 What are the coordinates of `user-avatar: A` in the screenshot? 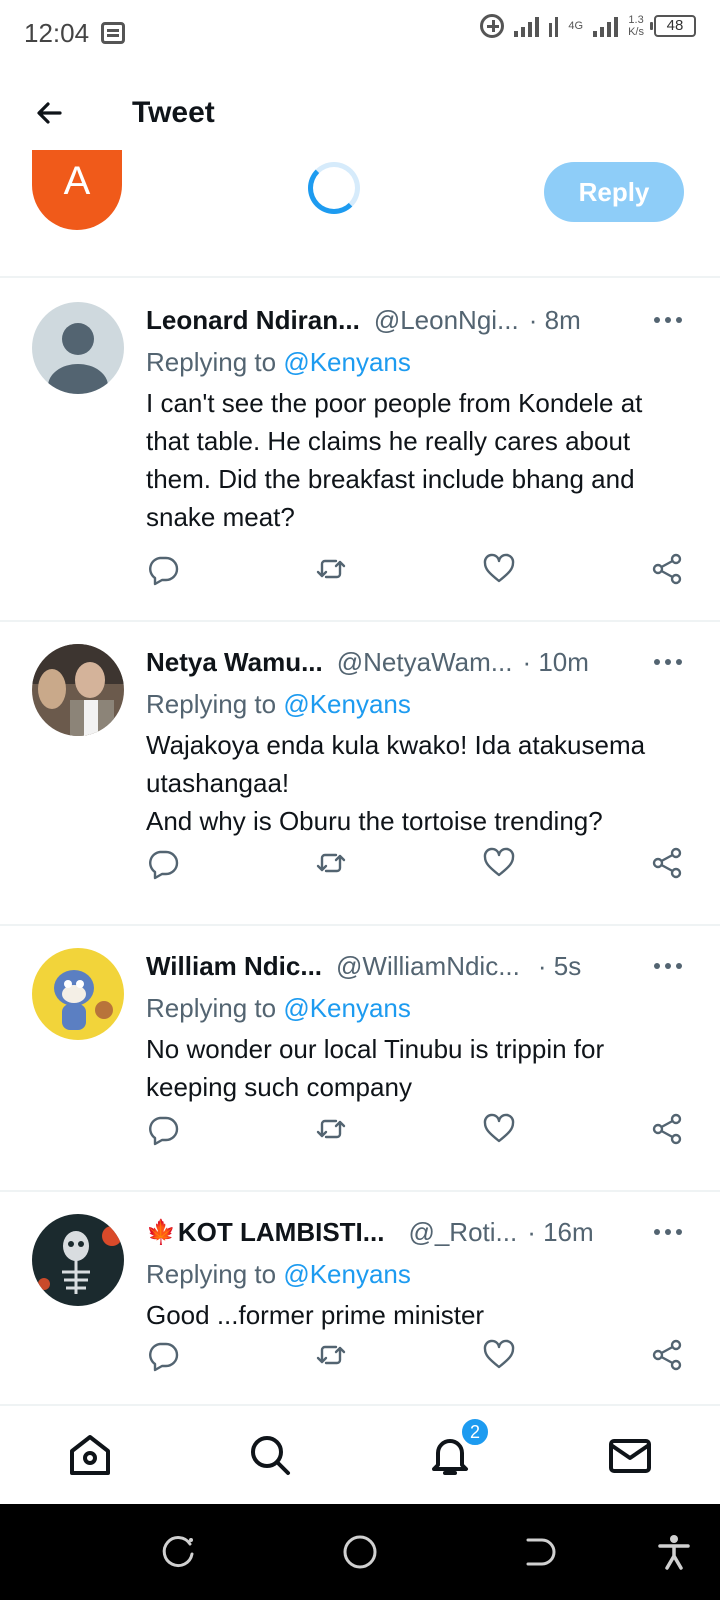 It's located at (77, 190).